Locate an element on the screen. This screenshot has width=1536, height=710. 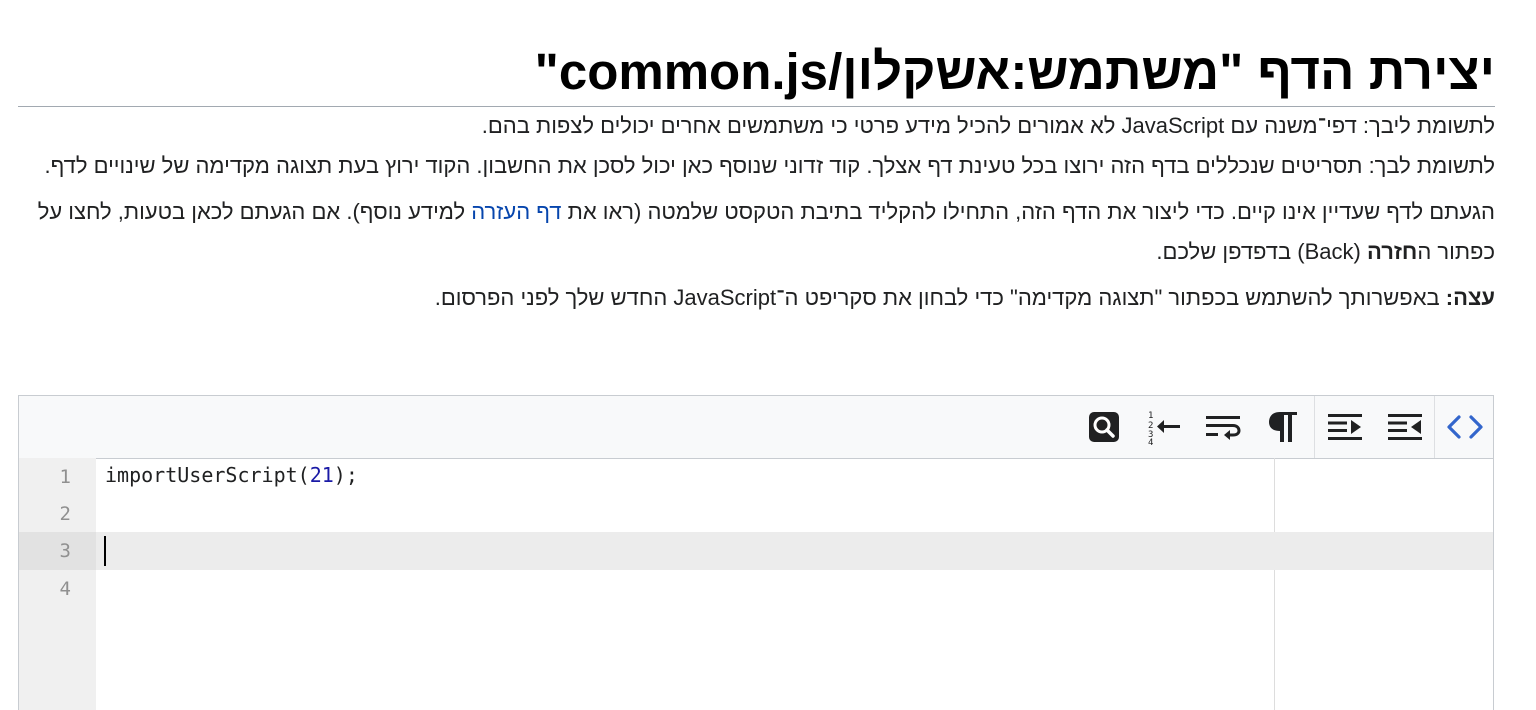
help-page-link: דף העזרה is located at coordinates (516, 211).